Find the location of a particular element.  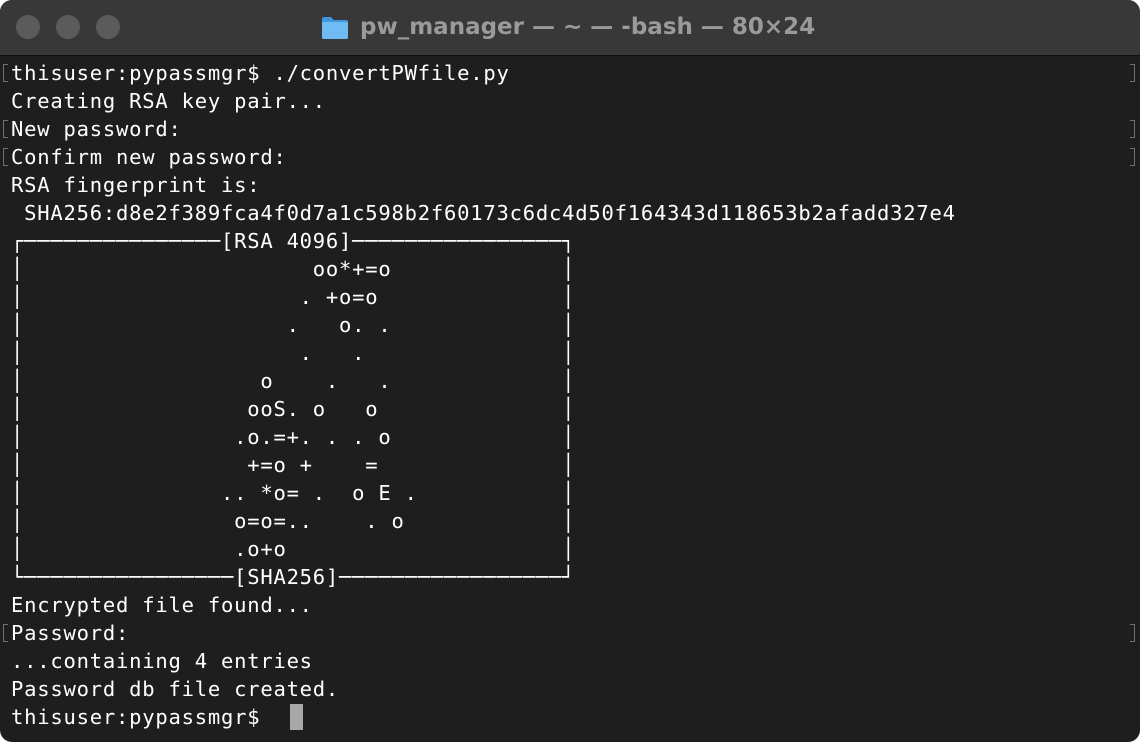

terminal-line: │ o . . │ is located at coordinates (293, 381).